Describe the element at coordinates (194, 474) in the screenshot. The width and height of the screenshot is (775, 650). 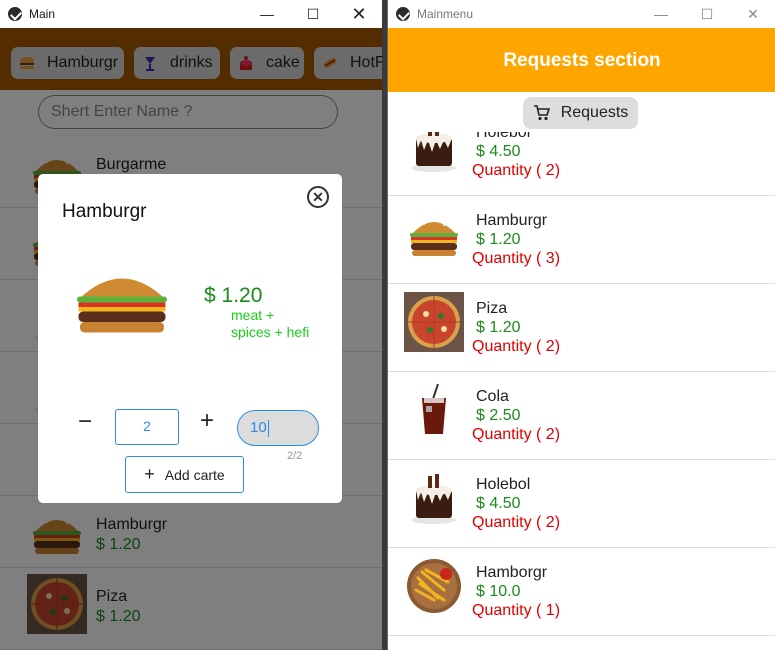
I see `add-to-cart-label: Add carte` at that location.